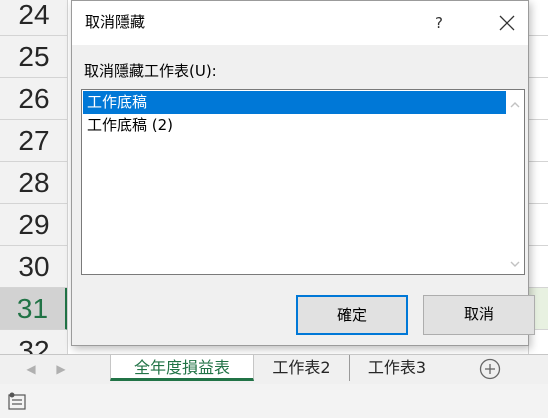  What do you see at coordinates (33, 267) in the screenshot?
I see `row-header-30: 30` at bounding box center [33, 267].